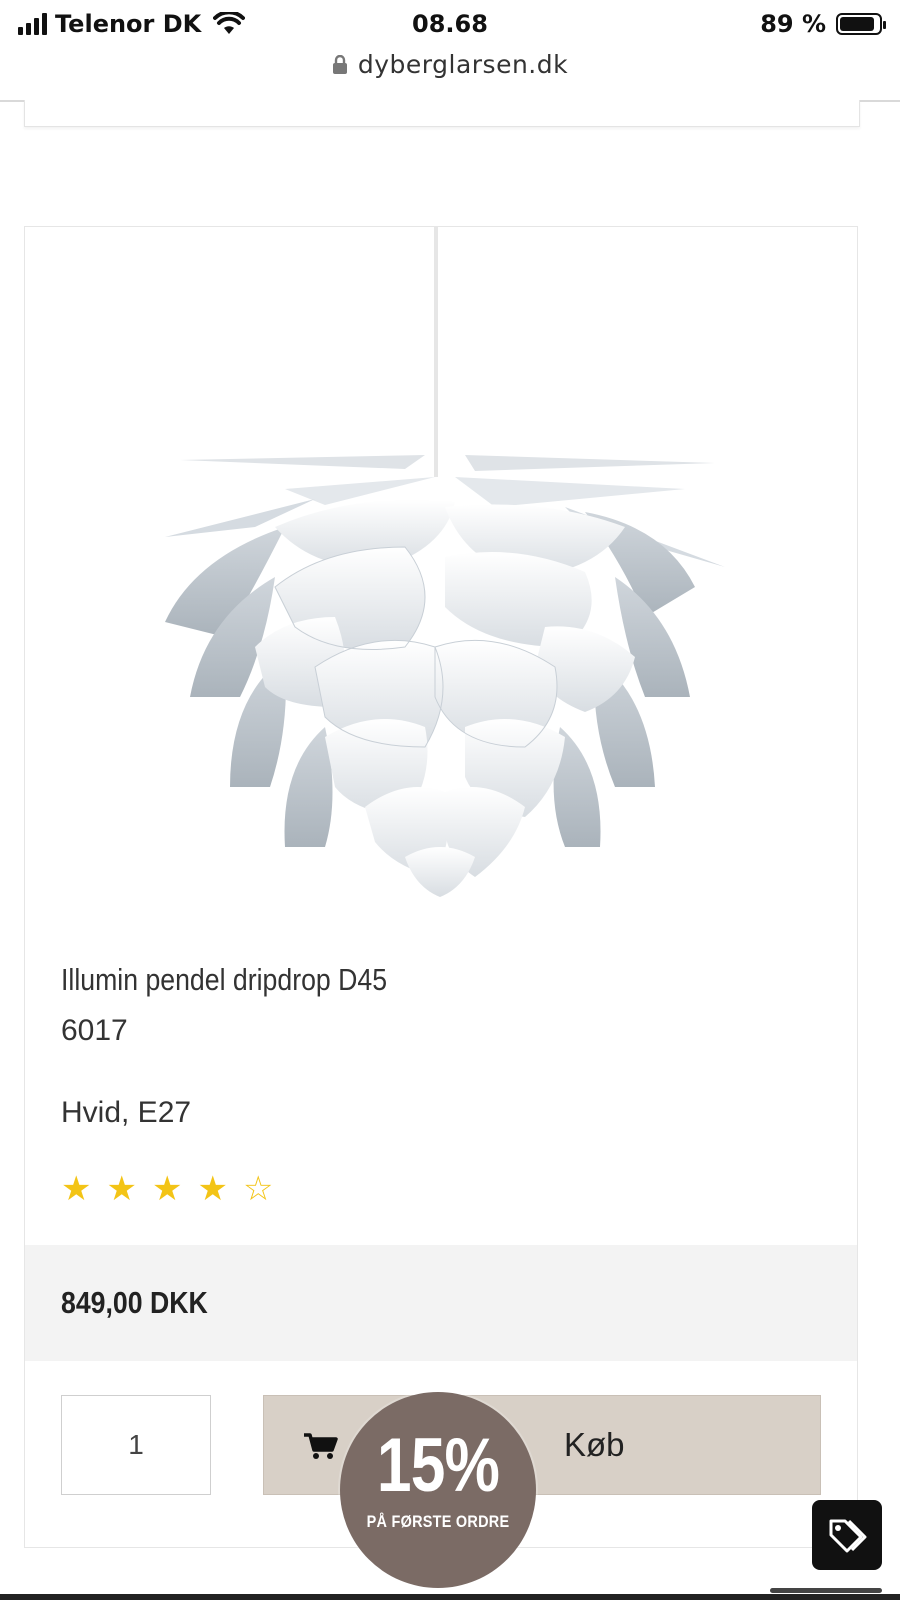 The width and height of the screenshot is (900, 1600). I want to click on rating-stars: ★ ★ ★ ★ ☆, so click(167, 1189).